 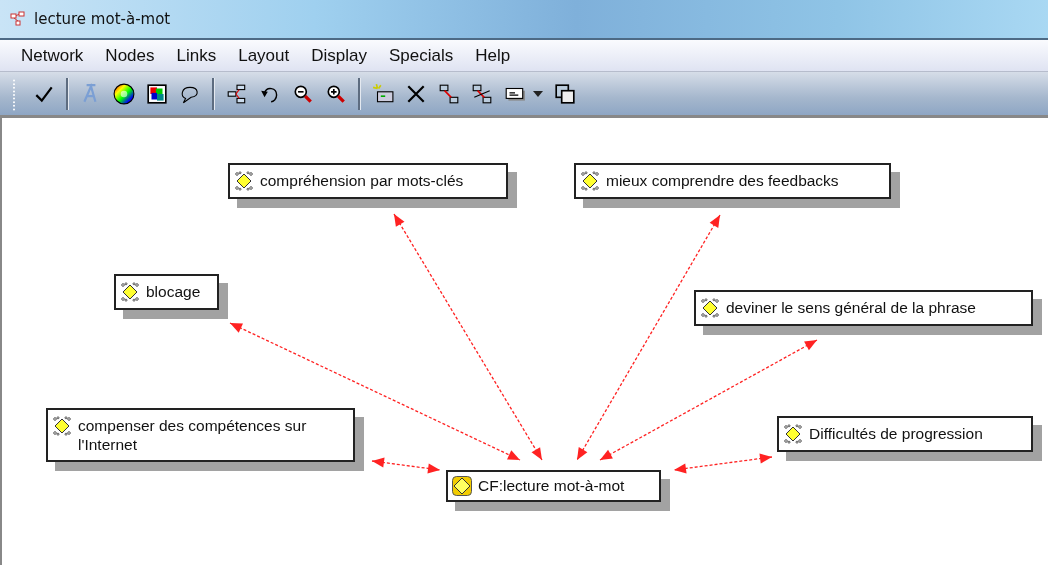 What do you see at coordinates (851, 307) in the screenshot?
I see `node-label: deviner le sens général de la phrase` at bounding box center [851, 307].